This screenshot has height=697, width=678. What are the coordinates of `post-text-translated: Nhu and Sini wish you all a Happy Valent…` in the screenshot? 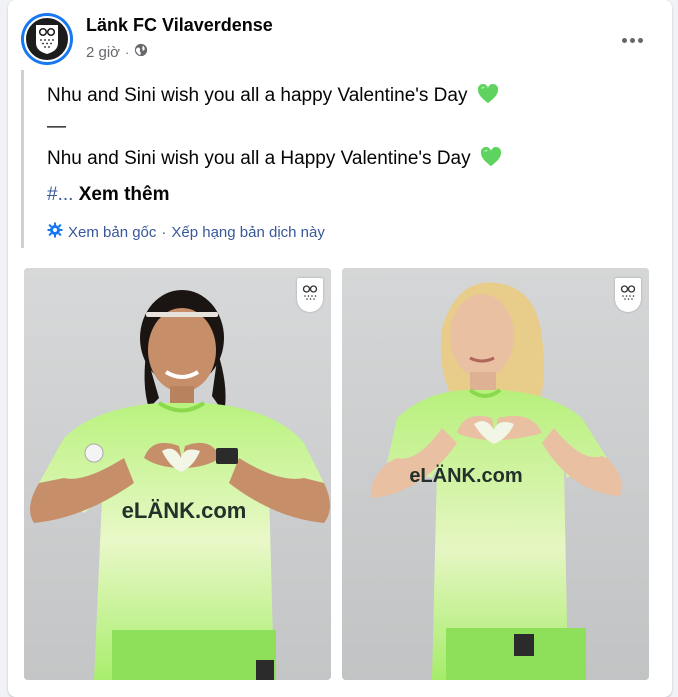 It's located at (259, 158).